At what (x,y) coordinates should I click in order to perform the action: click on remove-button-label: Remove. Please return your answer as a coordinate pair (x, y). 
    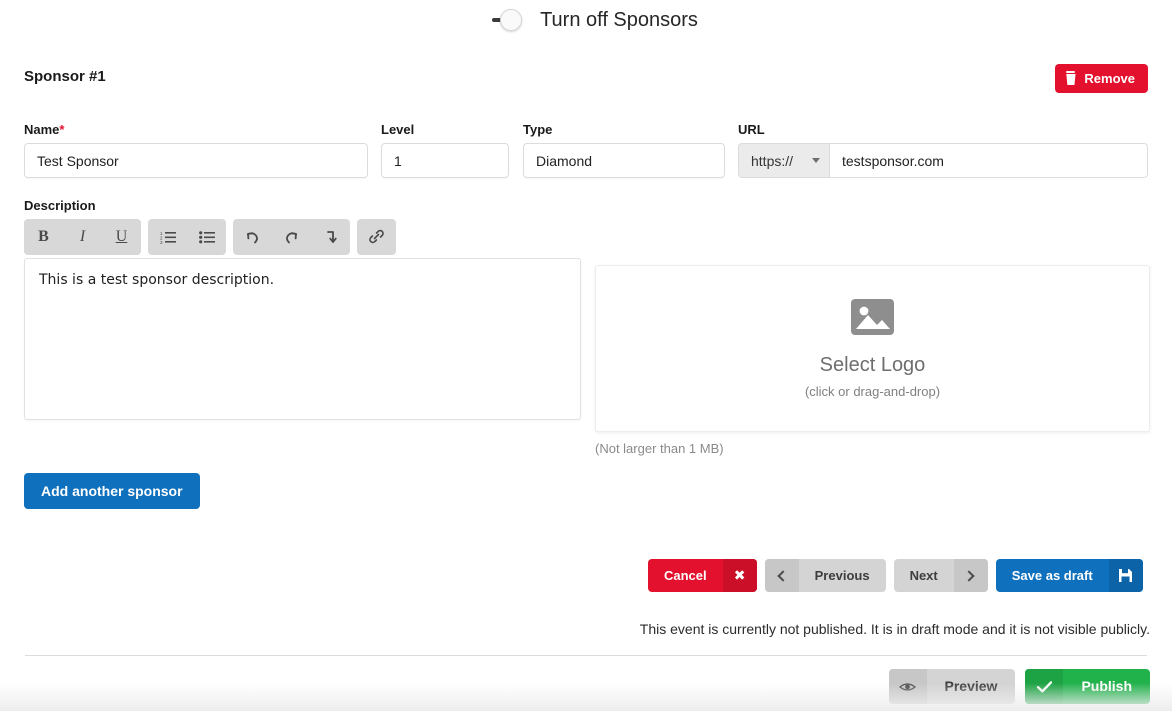
    Looking at the image, I should click on (1109, 78).